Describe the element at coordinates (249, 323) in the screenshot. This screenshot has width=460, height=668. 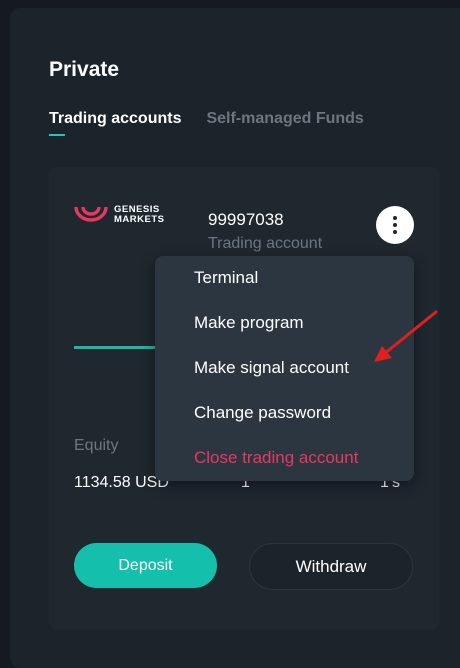
I see `menu-item-make-program: Make program` at that location.